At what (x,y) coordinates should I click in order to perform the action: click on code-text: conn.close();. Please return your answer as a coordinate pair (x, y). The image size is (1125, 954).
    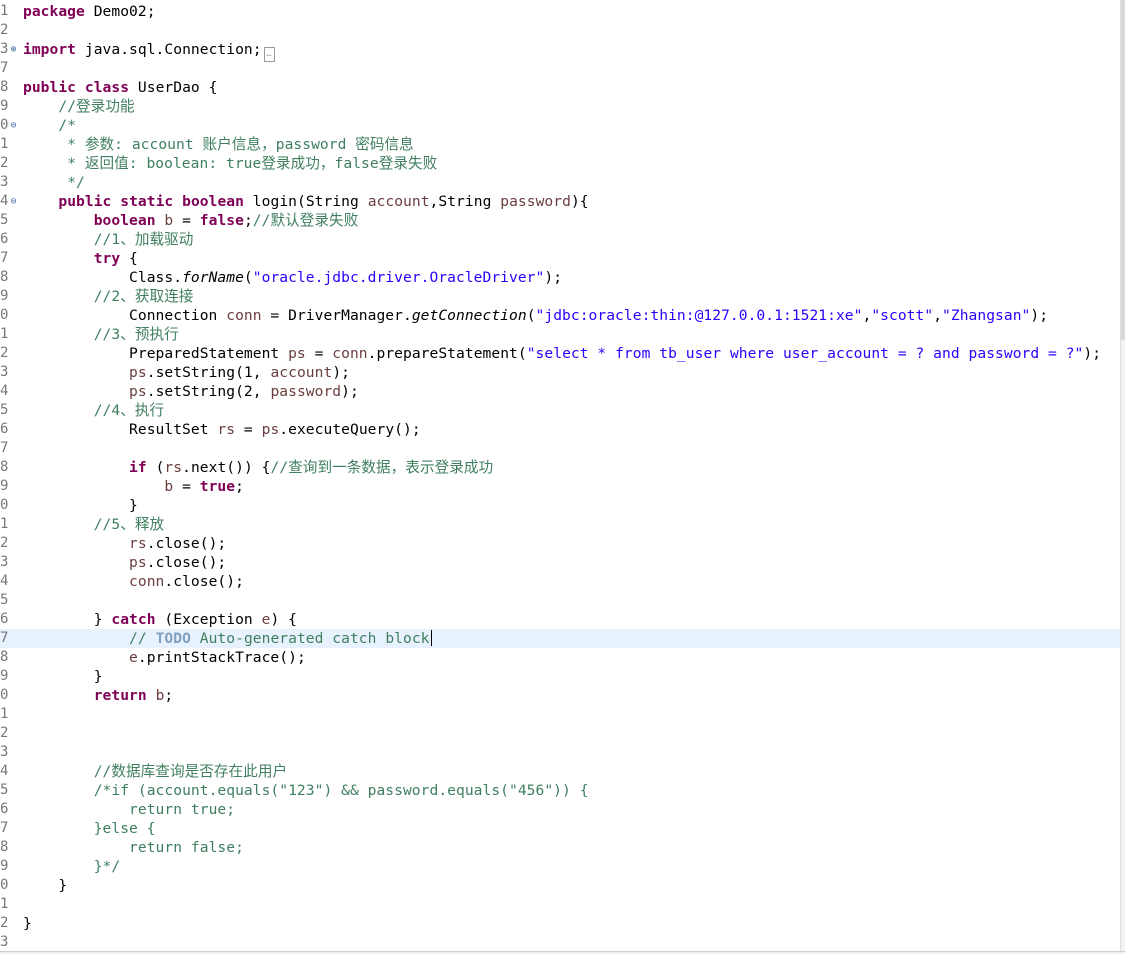
    Looking at the image, I should click on (186, 581).